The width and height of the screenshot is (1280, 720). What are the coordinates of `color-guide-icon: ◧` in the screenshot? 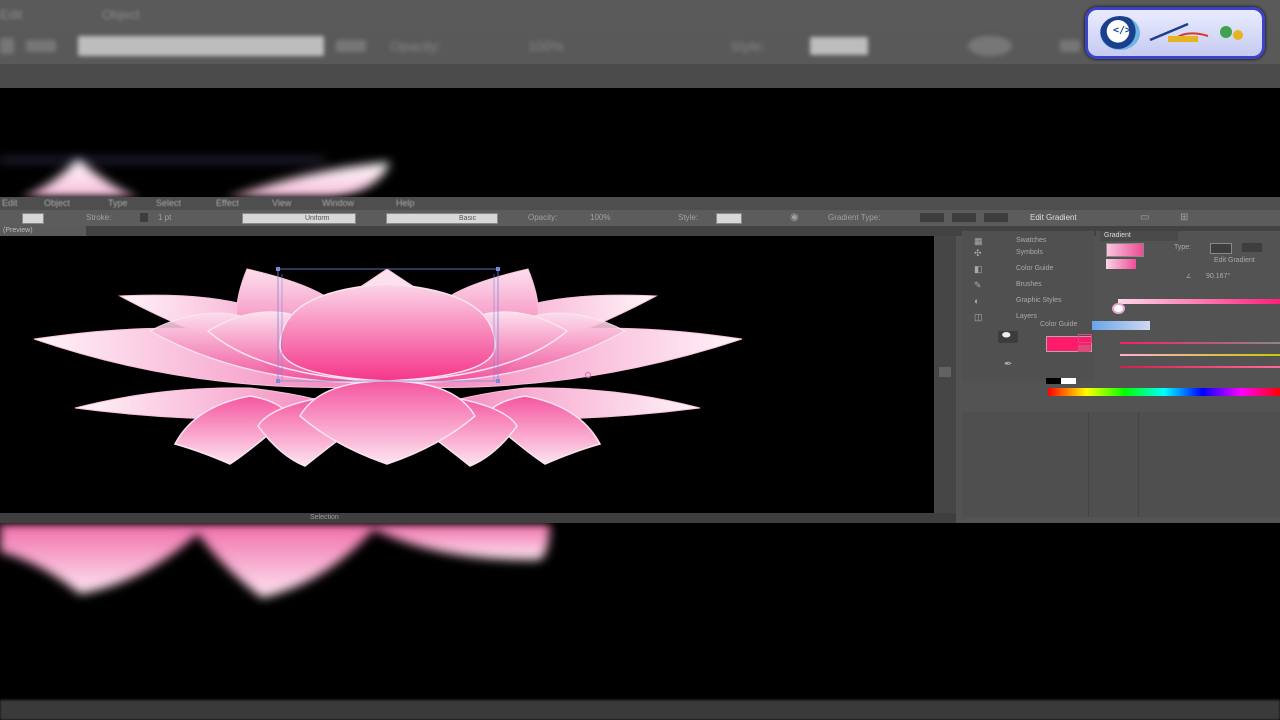 It's located at (978, 269).